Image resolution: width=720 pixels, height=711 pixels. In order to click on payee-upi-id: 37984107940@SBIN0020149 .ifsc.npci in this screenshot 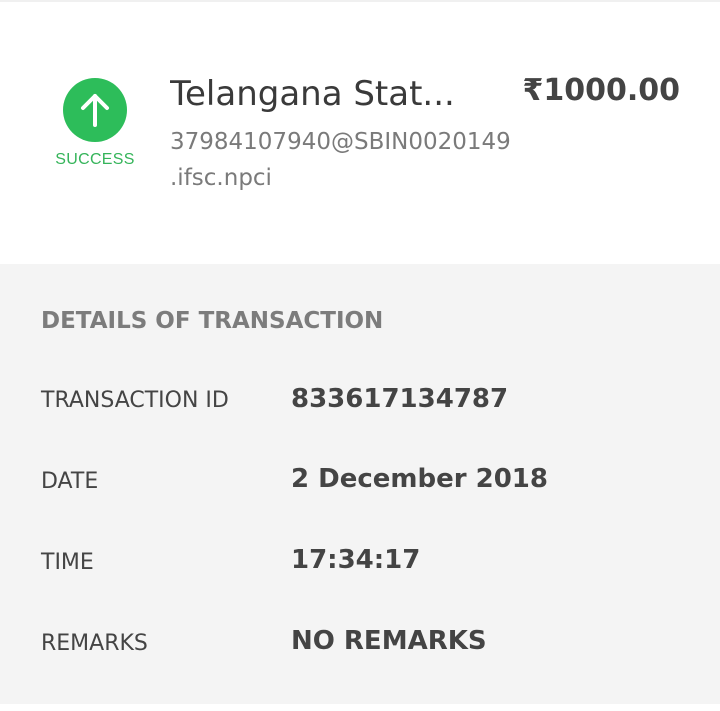, I will do `click(340, 160)`.